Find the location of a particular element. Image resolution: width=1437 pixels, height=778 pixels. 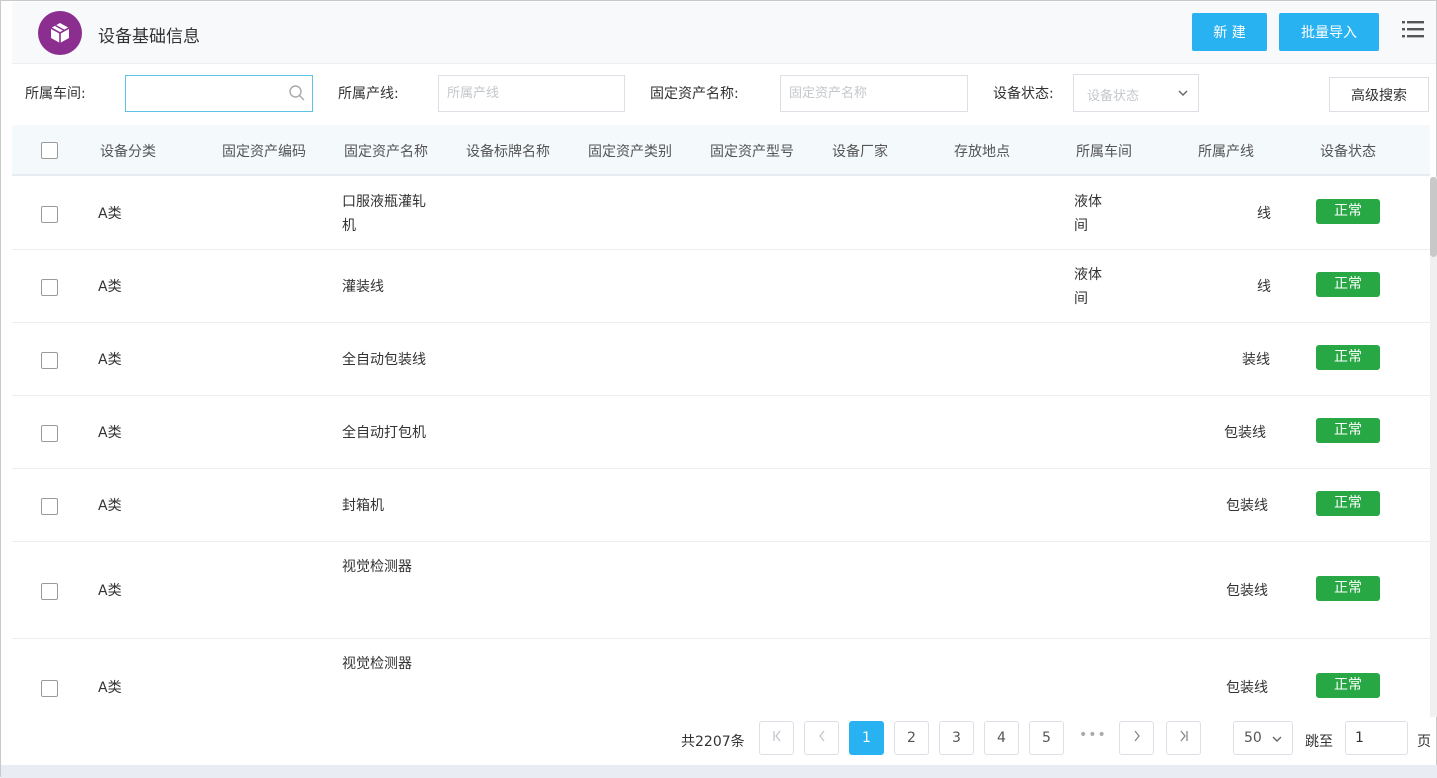

last-page-icon is located at coordinates (1183, 736).